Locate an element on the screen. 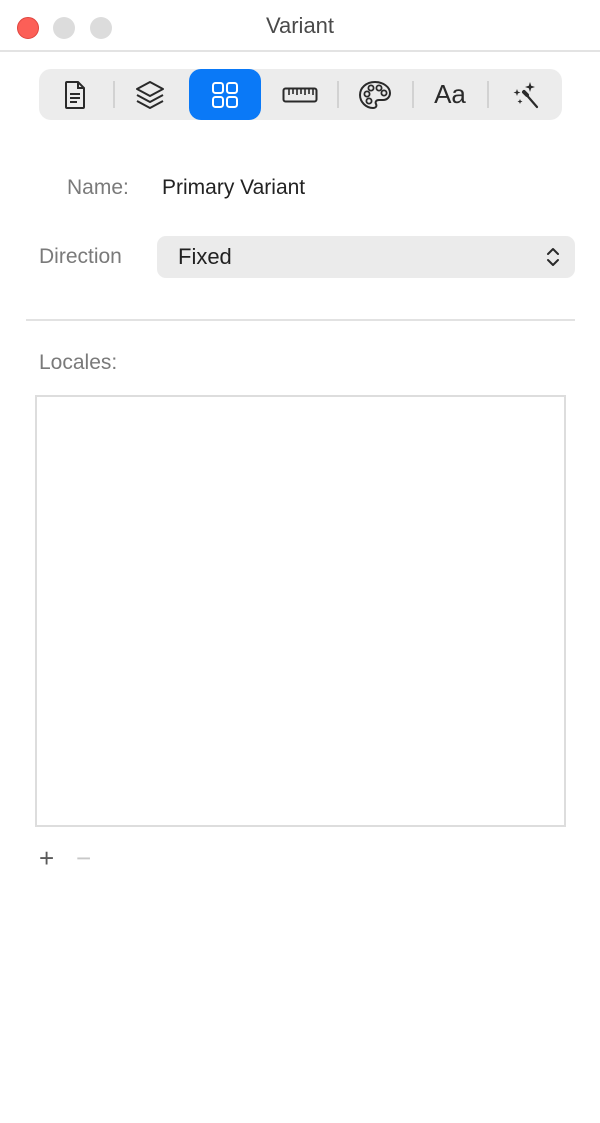 Image resolution: width=600 pixels, height=1123 pixels. font-icon: Aa is located at coordinates (450, 94).